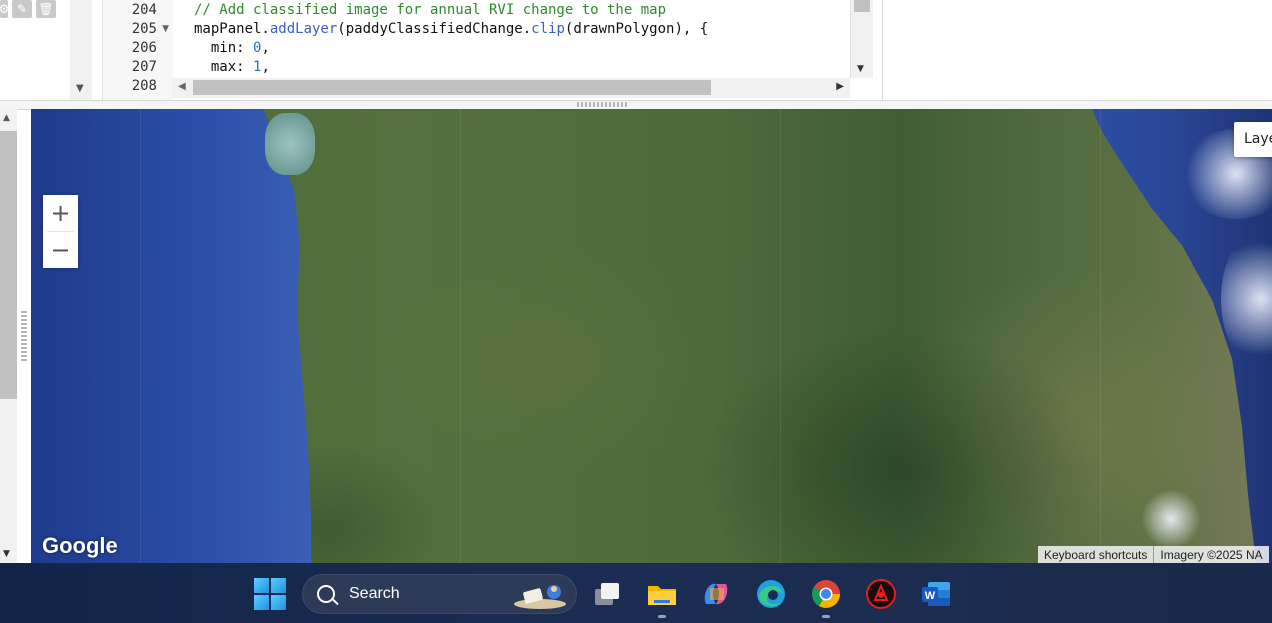  What do you see at coordinates (144, 67) in the screenshot?
I see `line-number: 207` at bounding box center [144, 67].